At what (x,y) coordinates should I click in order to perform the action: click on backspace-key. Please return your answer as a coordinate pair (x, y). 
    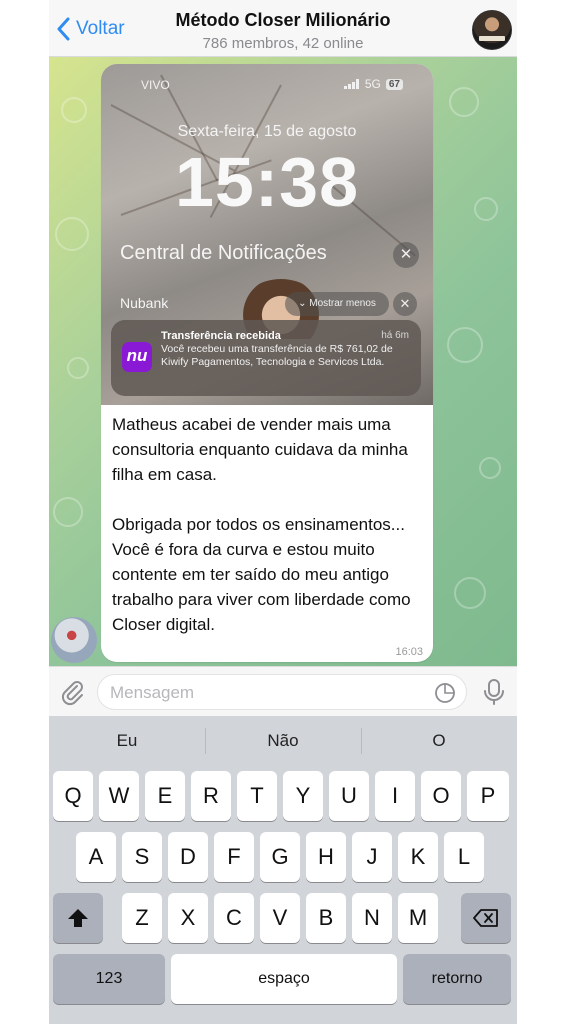
    Looking at the image, I should click on (486, 918).